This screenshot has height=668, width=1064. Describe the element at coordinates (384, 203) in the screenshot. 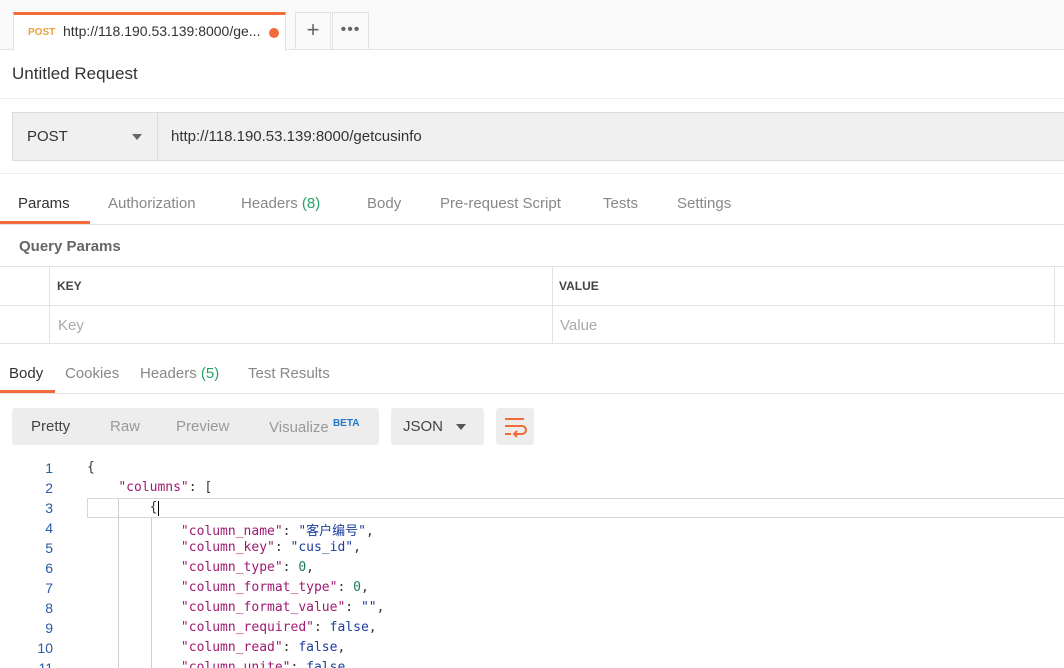

I see `tab-body: Body` at that location.